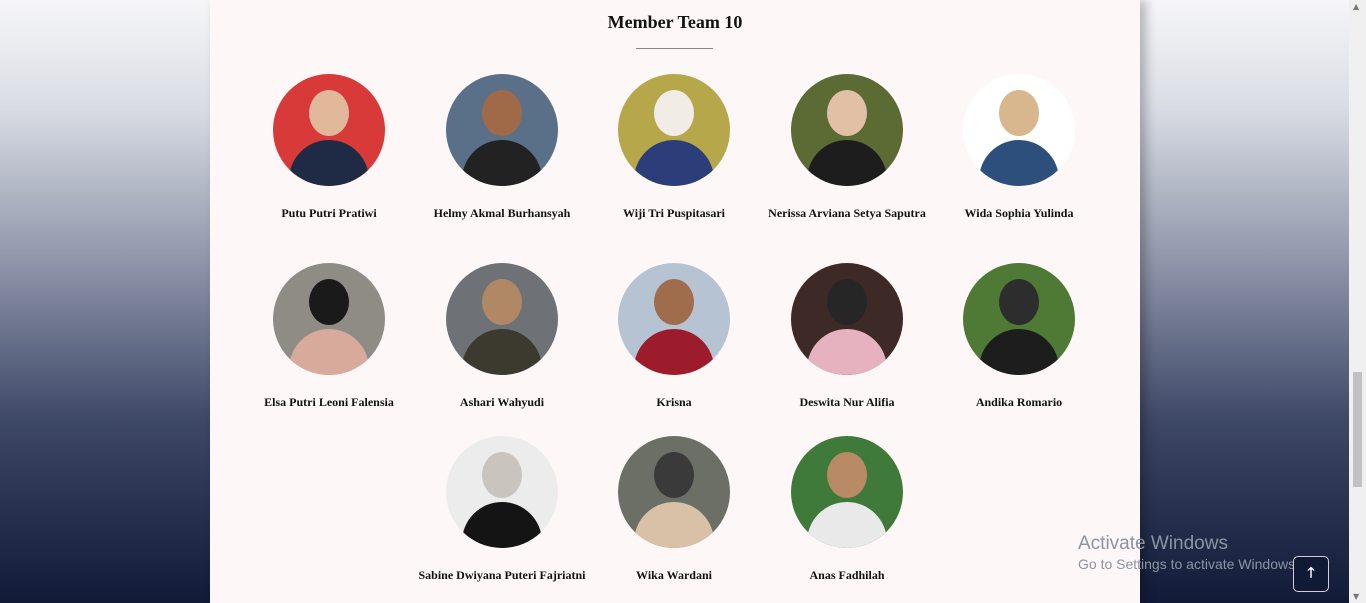 The height and width of the screenshot is (603, 1366). What do you see at coordinates (1019, 213) in the screenshot?
I see `member-name: Wida Sophia Yulinda` at bounding box center [1019, 213].